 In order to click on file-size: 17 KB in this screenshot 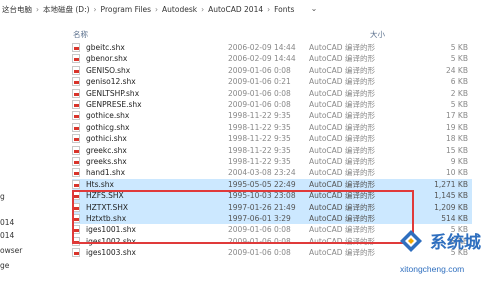, I will do `click(457, 116)`.